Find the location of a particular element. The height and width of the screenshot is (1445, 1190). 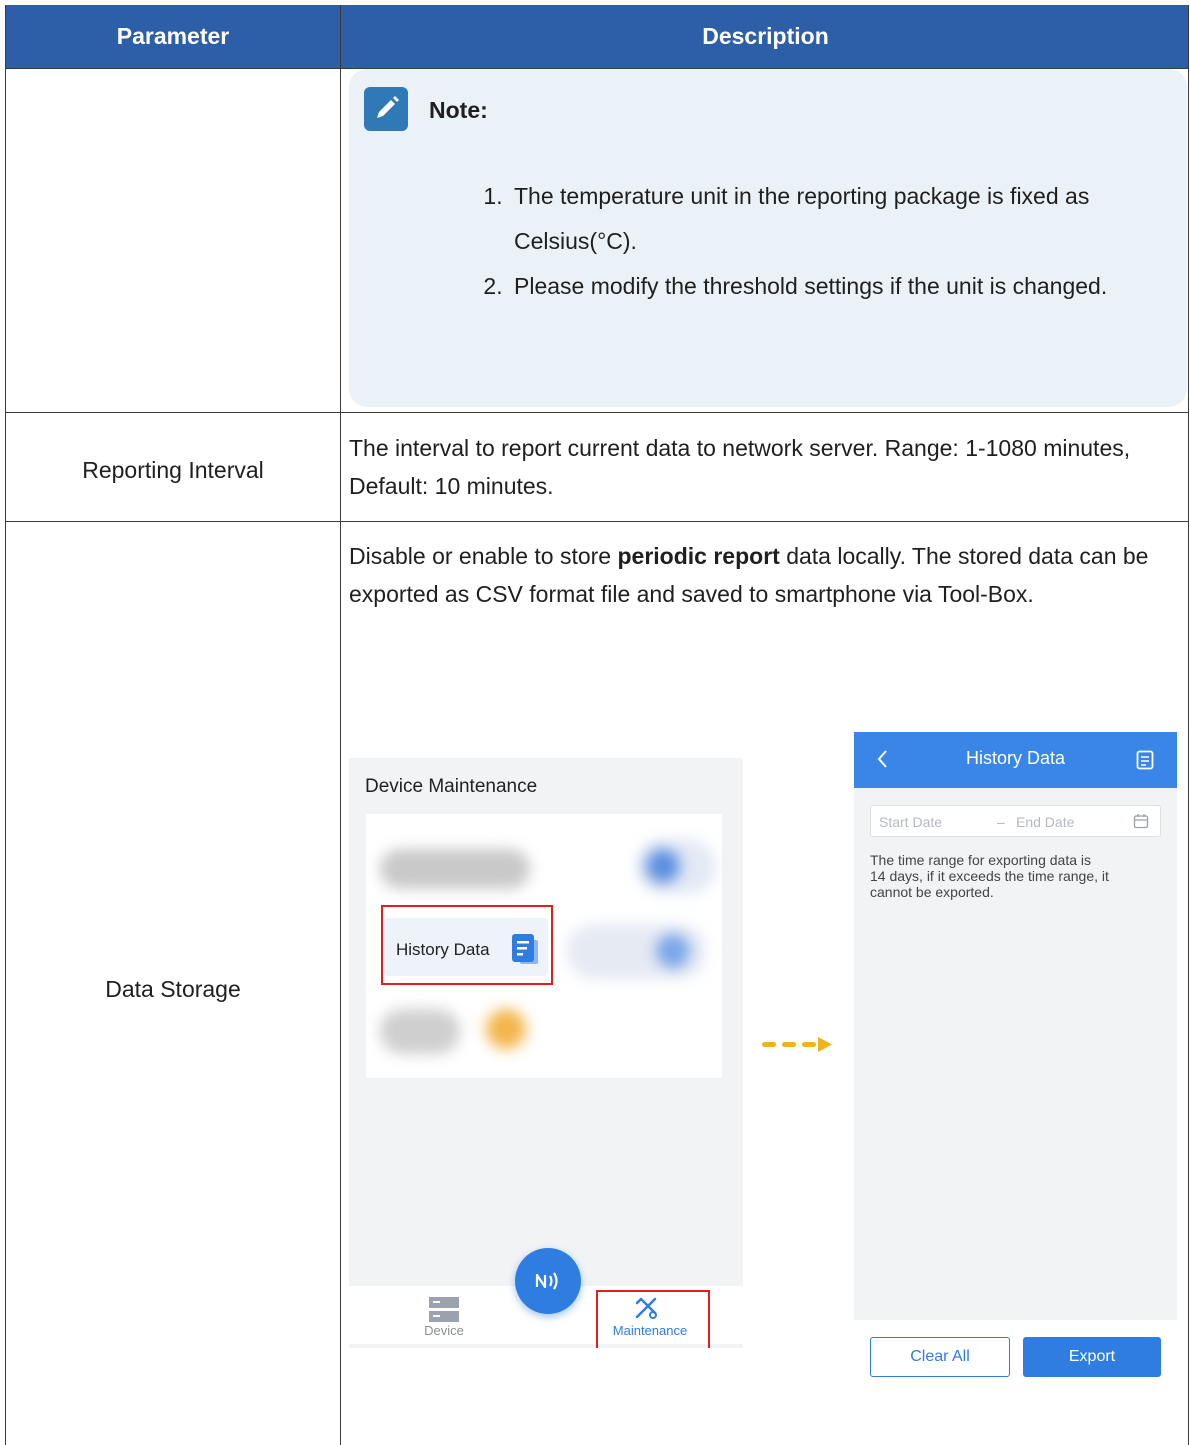

section-title: Device Maintenance is located at coordinates (451, 786).